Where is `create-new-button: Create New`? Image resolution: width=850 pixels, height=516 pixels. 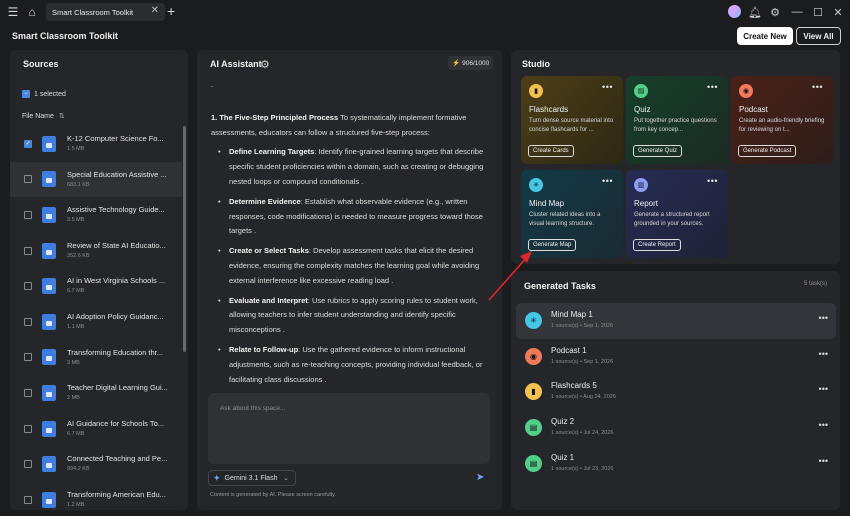
create-new-button: Create New is located at coordinates (765, 36).